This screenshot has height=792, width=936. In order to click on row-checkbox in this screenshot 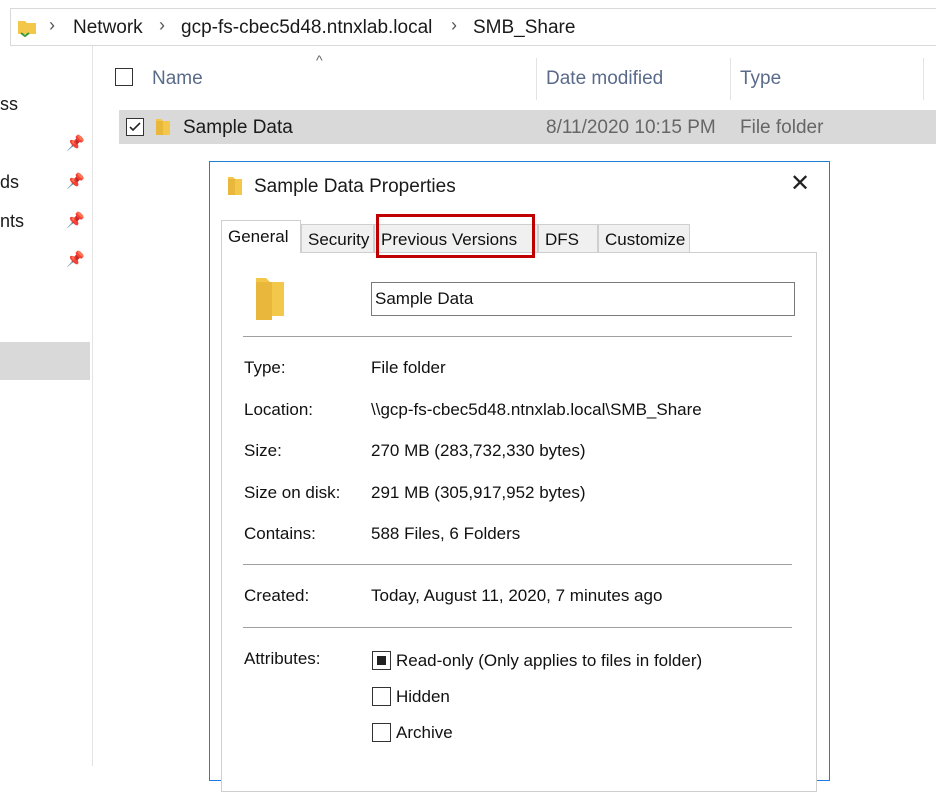, I will do `click(135, 127)`.